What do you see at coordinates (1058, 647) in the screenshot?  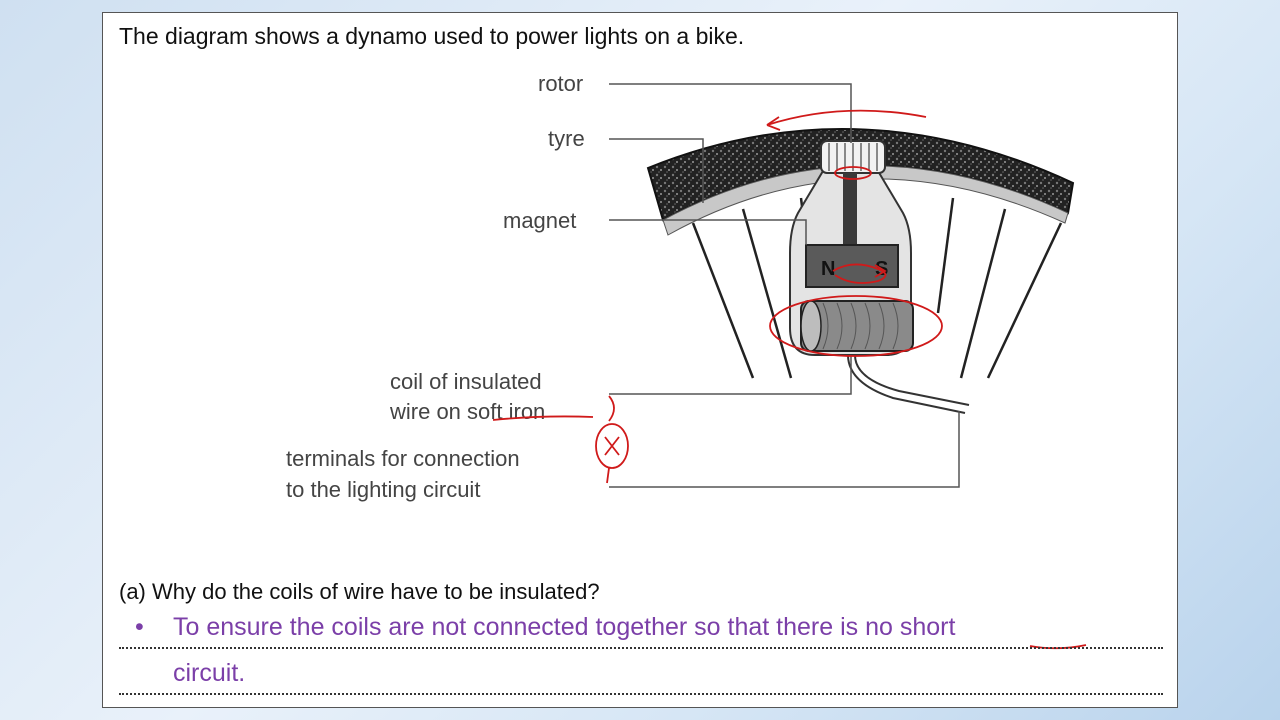 I see `short-underline-annotation` at bounding box center [1058, 647].